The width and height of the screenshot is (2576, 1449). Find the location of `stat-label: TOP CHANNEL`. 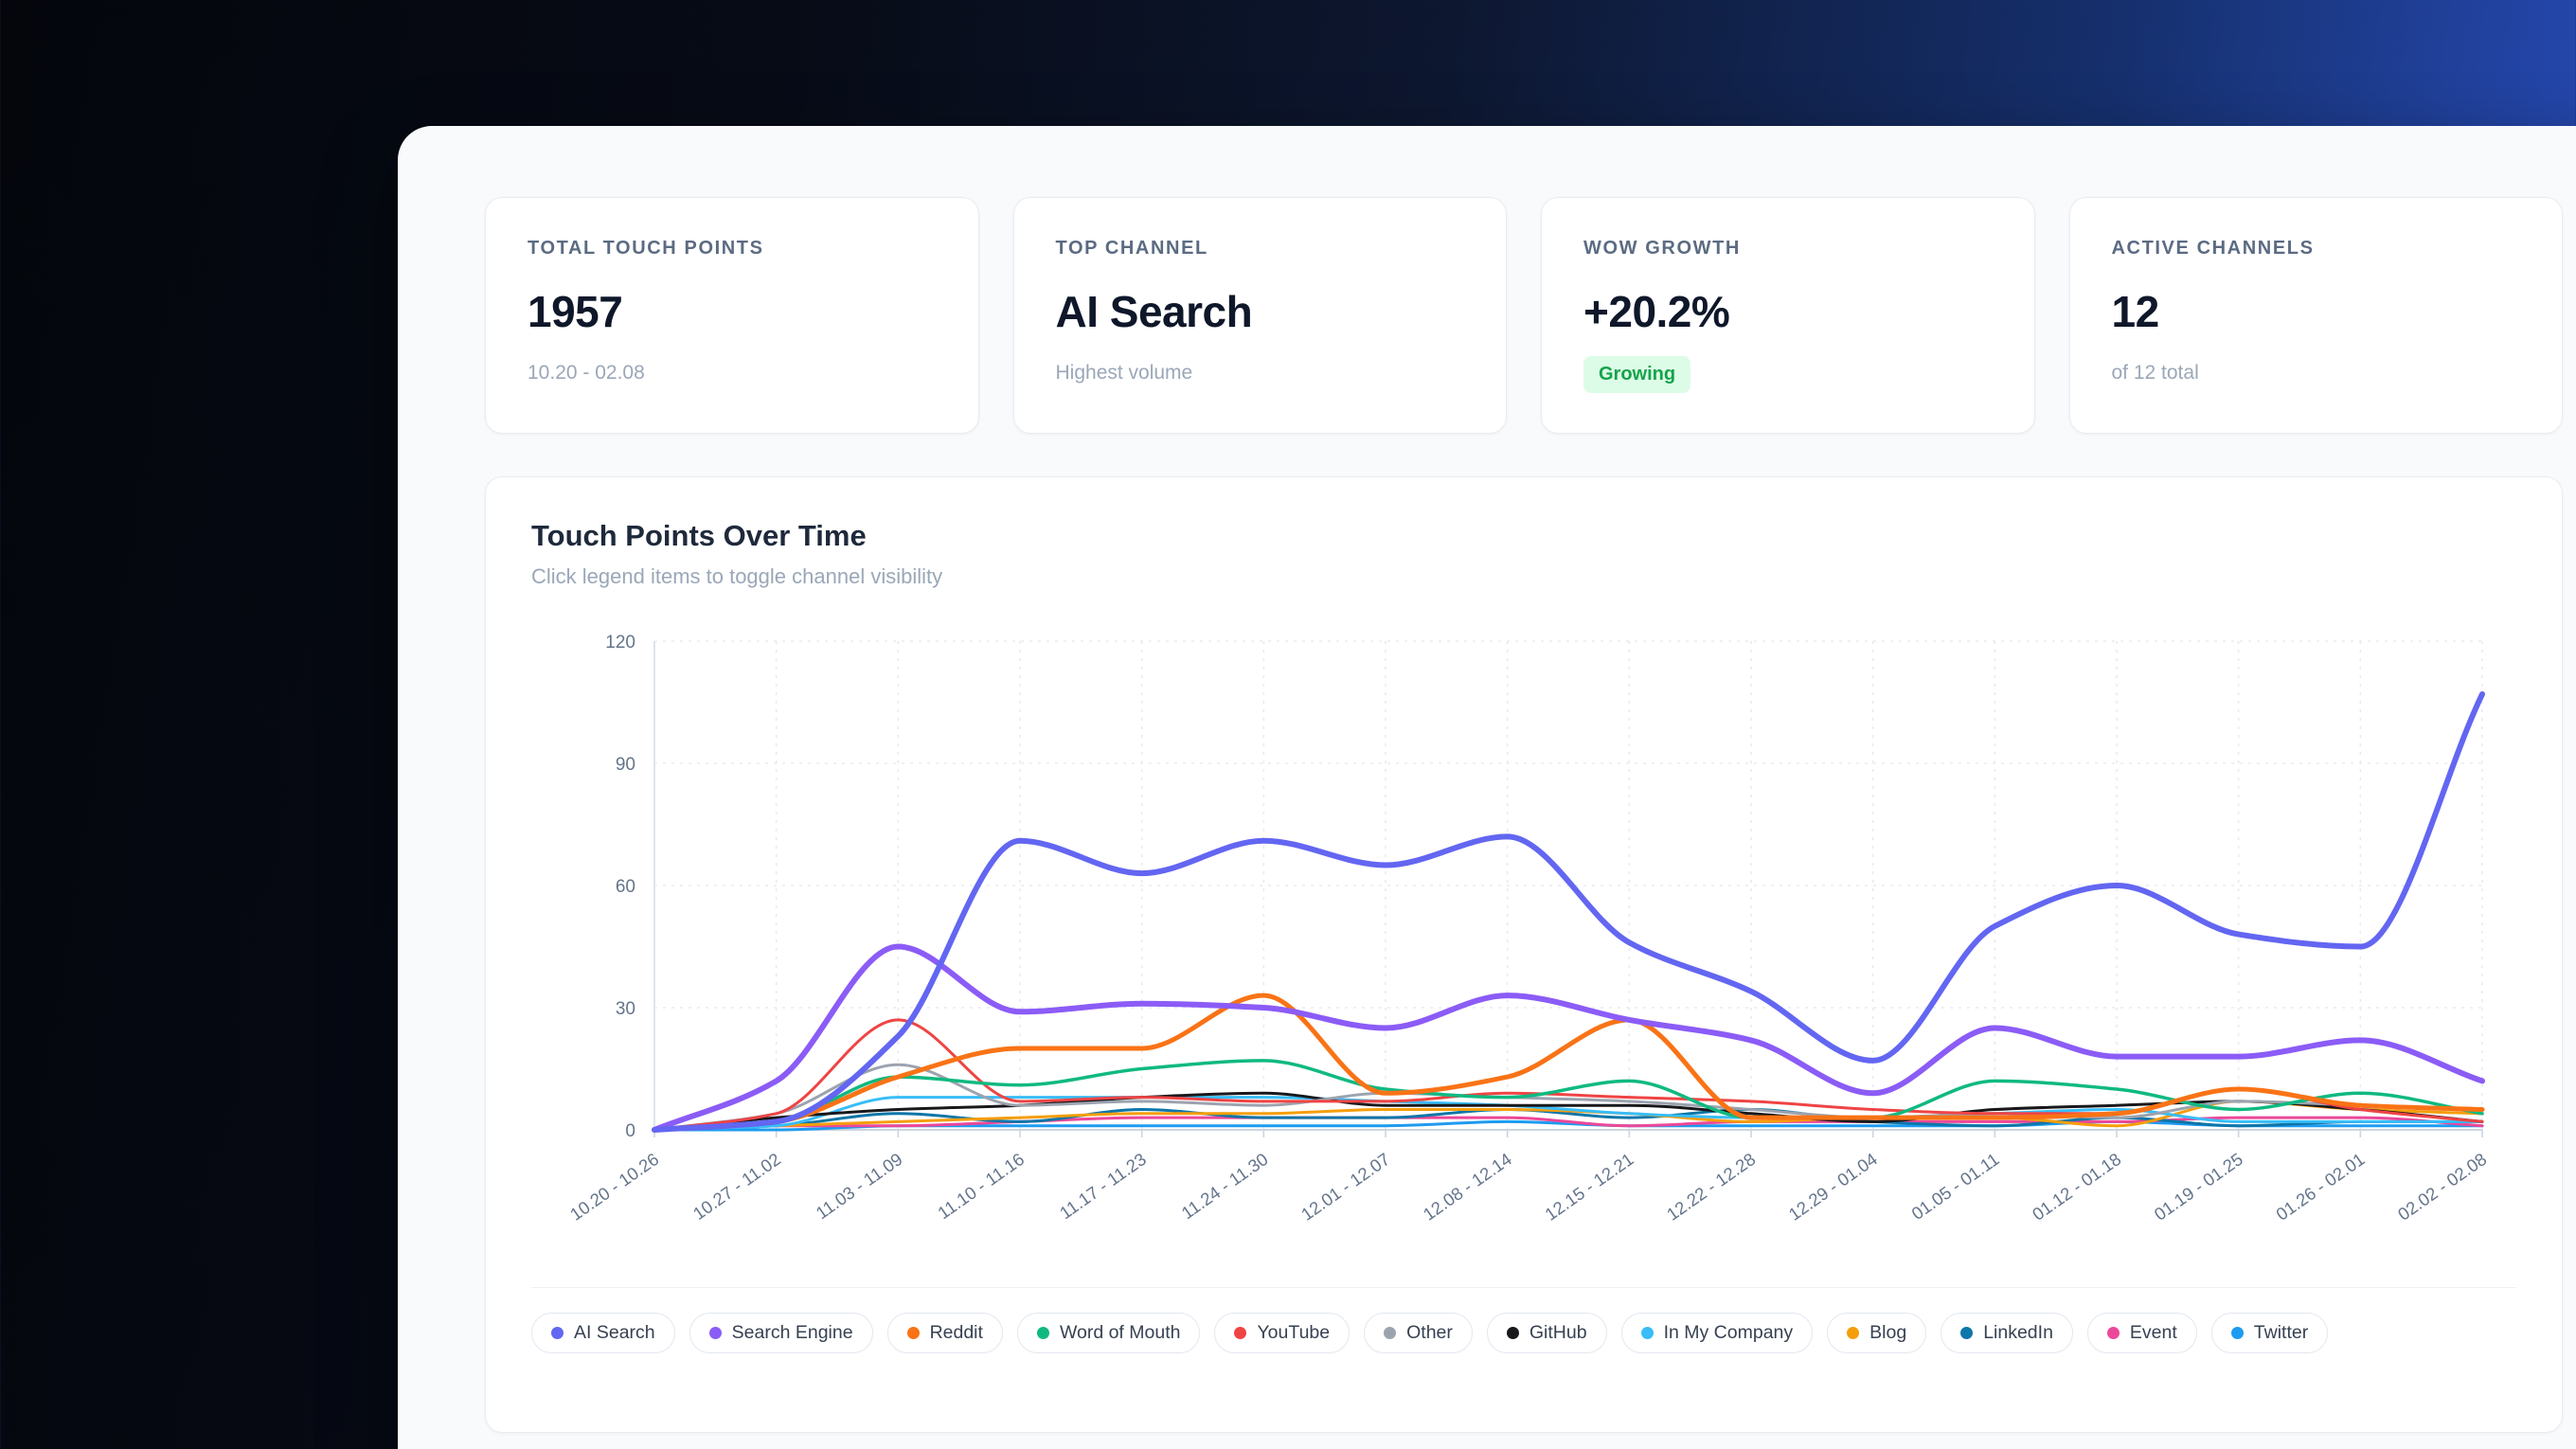

stat-label: TOP CHANNEL is located at coordinates (1131, 248).